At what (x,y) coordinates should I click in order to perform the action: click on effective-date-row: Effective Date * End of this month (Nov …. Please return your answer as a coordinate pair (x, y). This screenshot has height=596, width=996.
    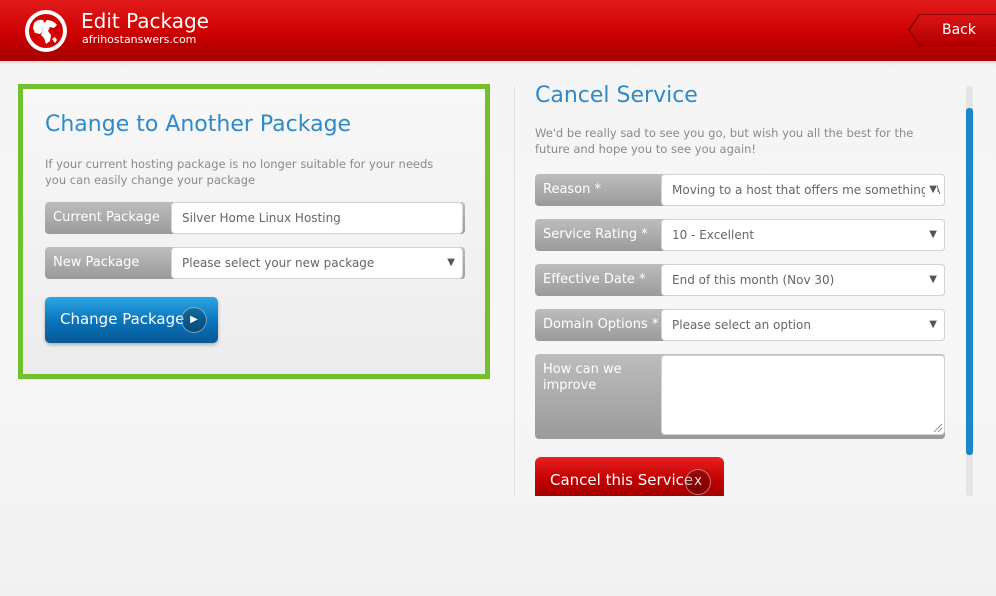
    Looking at the image, I should click on (740, 280).